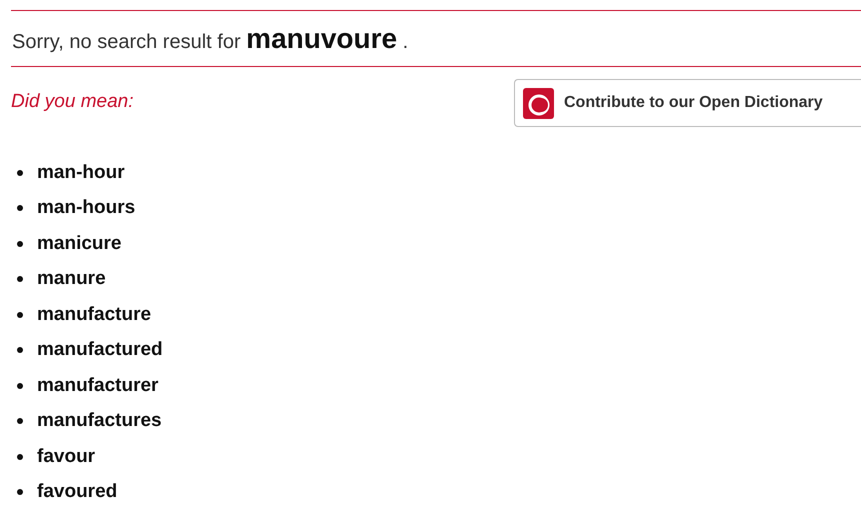  What do you see at coordinates (538, 103) in the screenshot?
I see `logo-icon` at bounding box center [538, 103].